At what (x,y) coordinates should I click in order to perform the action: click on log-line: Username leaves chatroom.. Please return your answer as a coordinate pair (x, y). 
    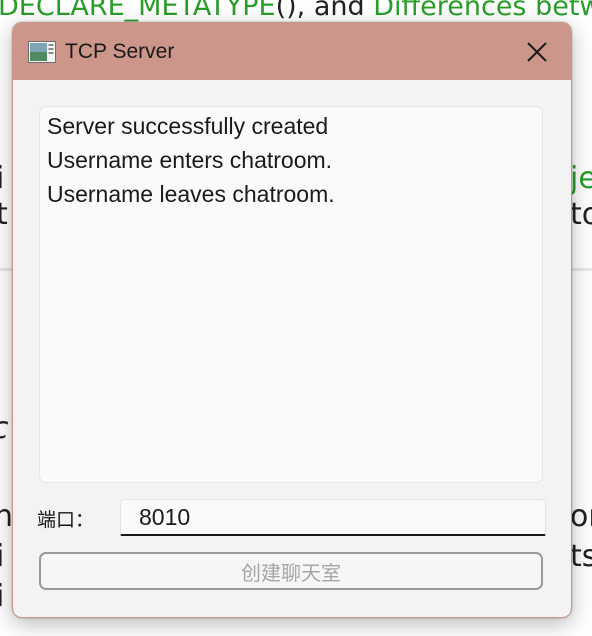
    Looking at the image, I should click on (191, 194).